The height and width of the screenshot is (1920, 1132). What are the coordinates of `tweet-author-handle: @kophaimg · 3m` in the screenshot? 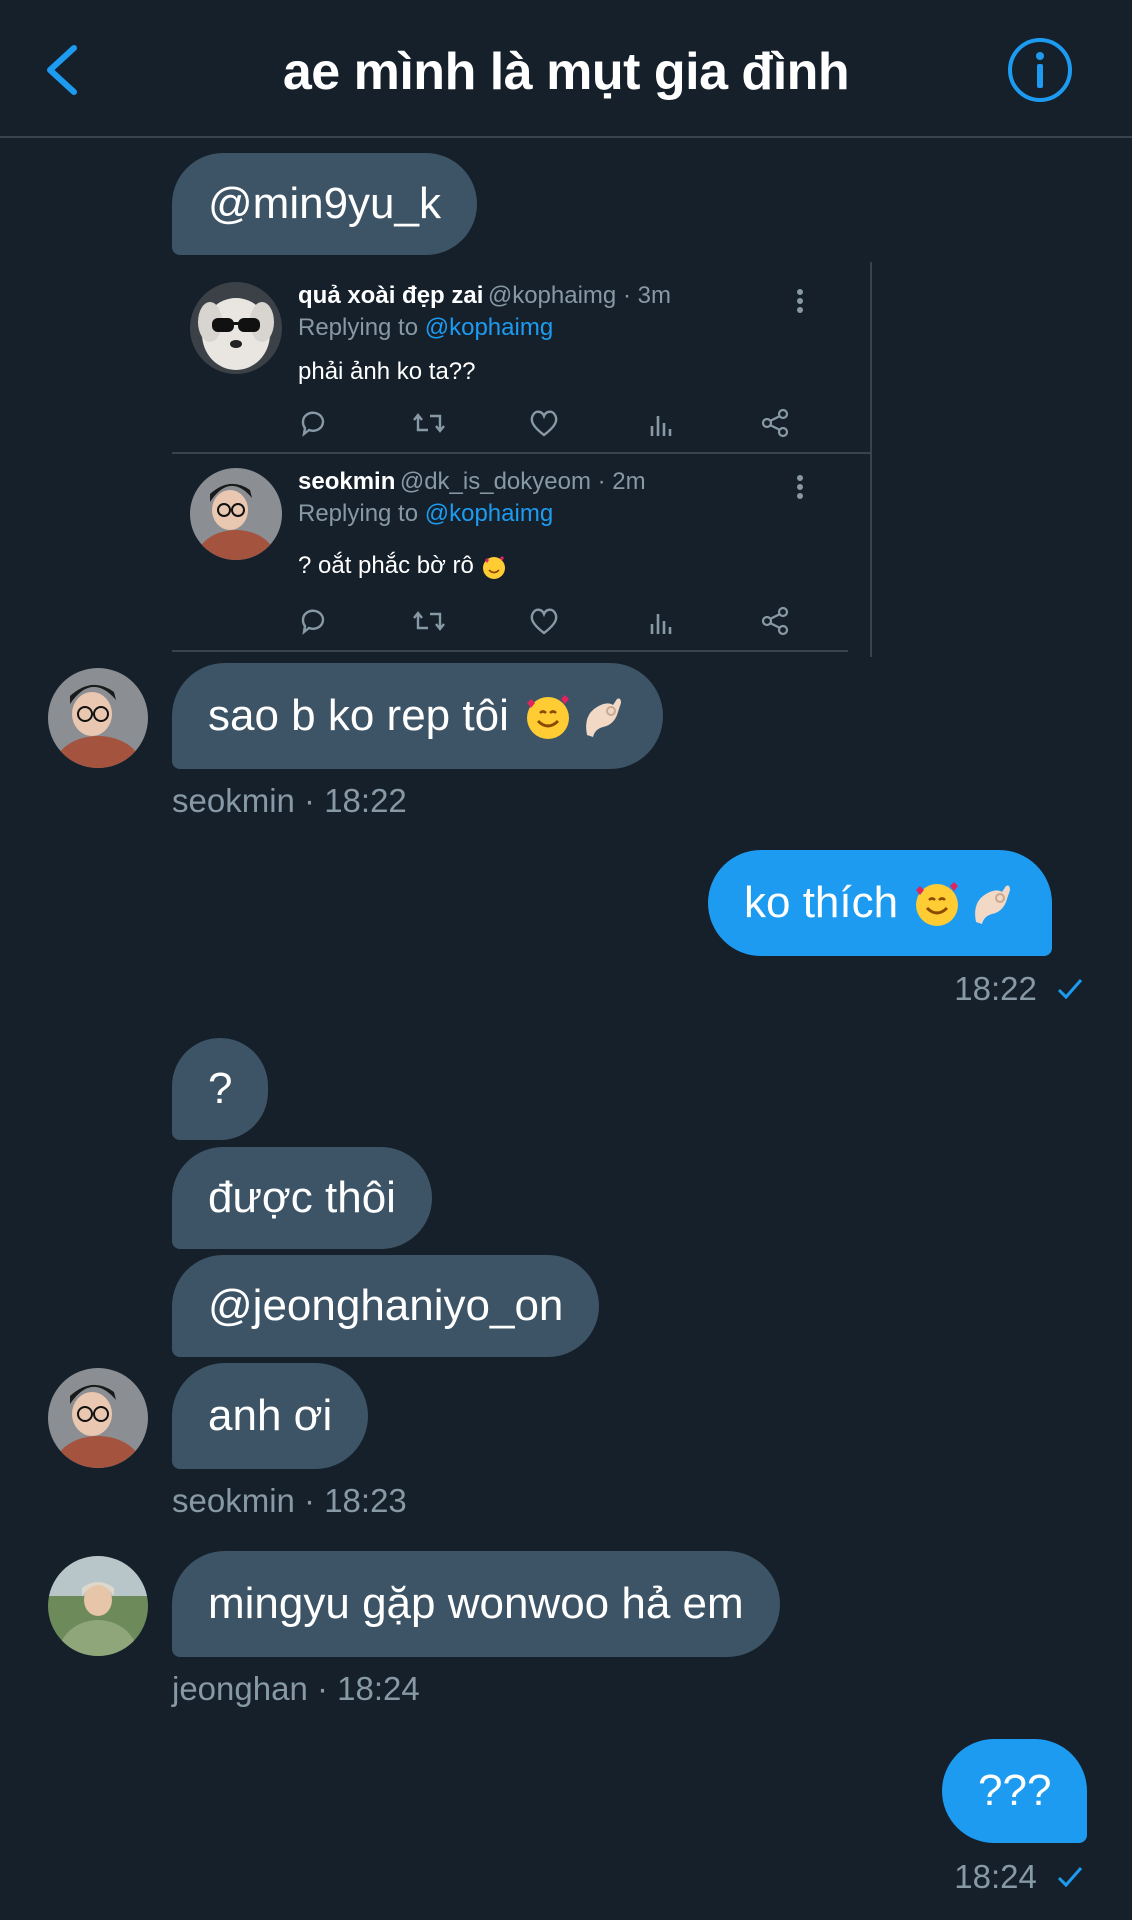 It's located at (579, 295).